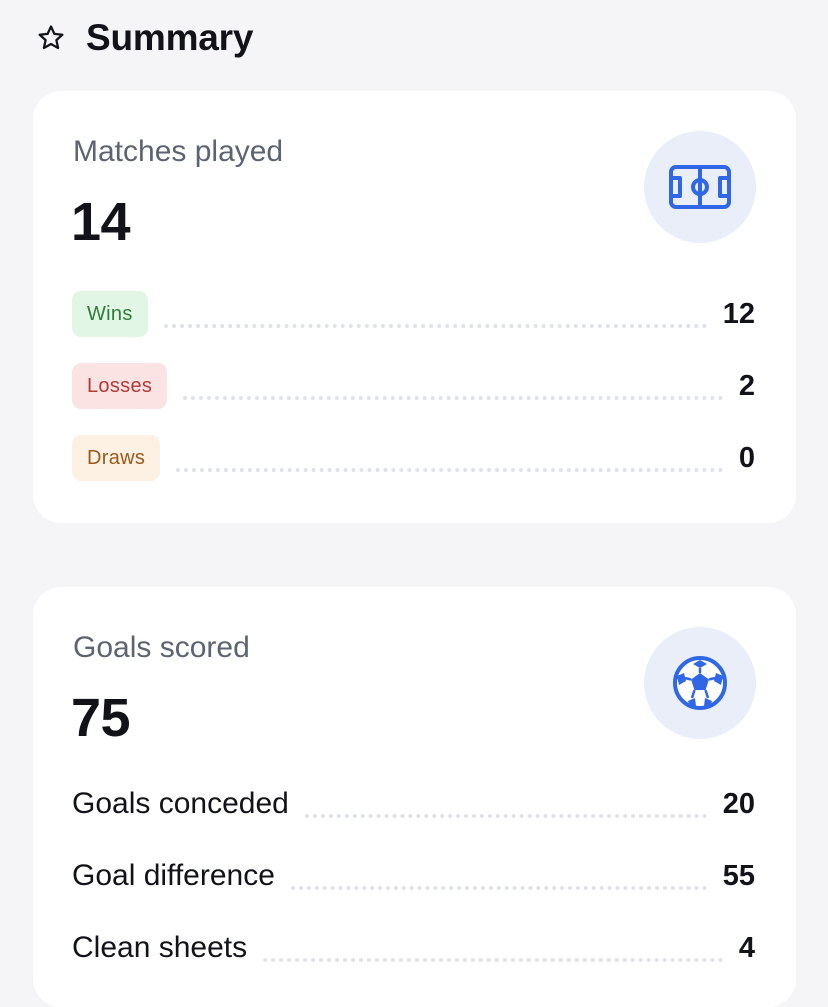  I want to click on losses-row: Losses 2, so click(413, 386).